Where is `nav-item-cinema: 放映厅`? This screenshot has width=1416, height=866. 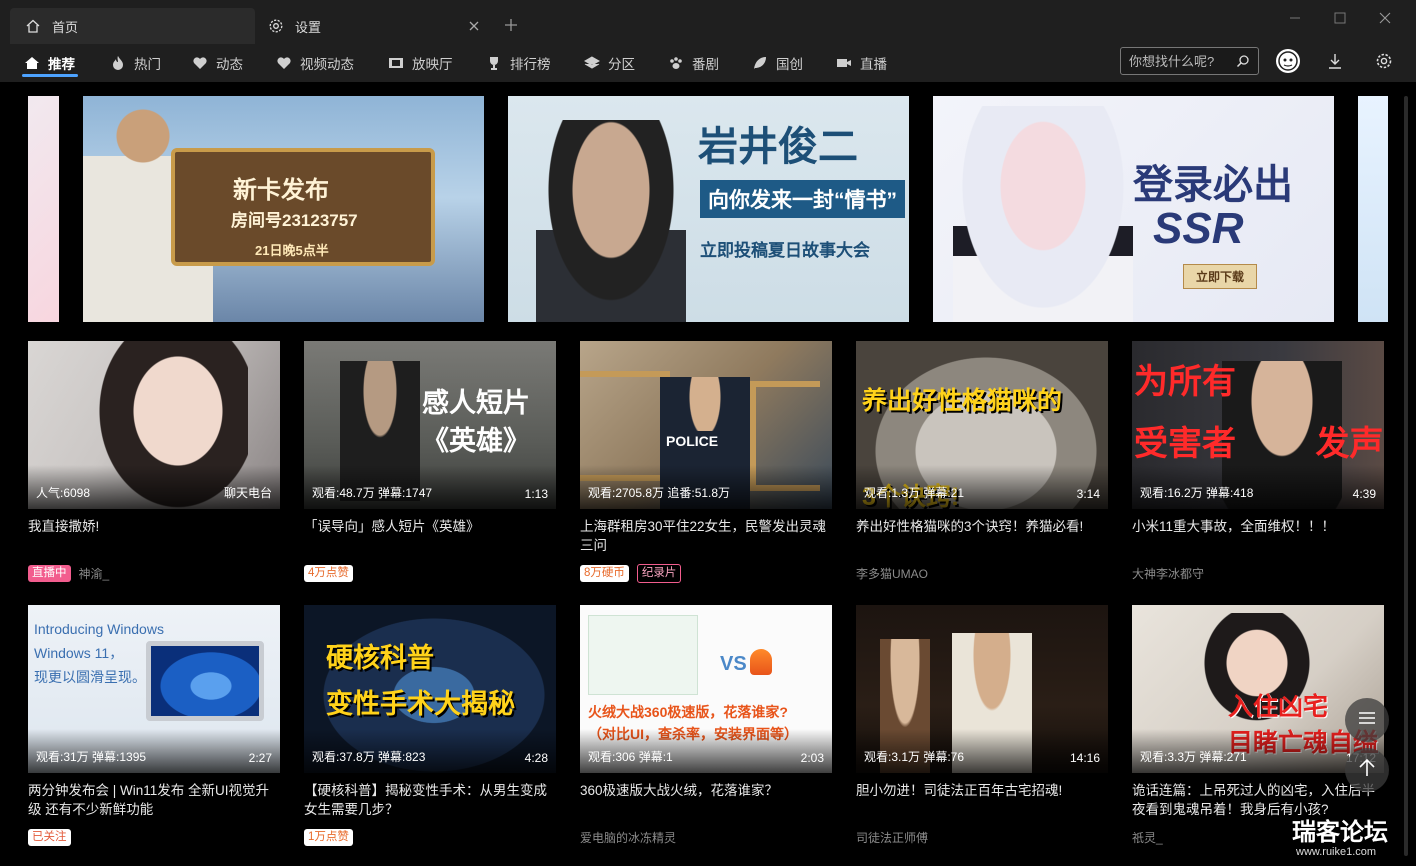
nav-item-cinema: 放映厅 is located at coordinates (420, 63).